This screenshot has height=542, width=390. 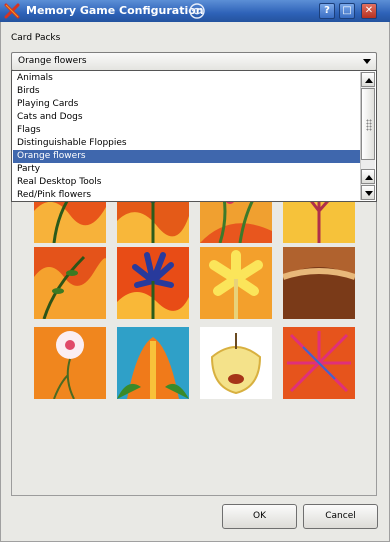 What do you see at coordinates (70, 283) in the screenshot?
I see `card-tile-flames-vine` at bounding box center [70, 283].